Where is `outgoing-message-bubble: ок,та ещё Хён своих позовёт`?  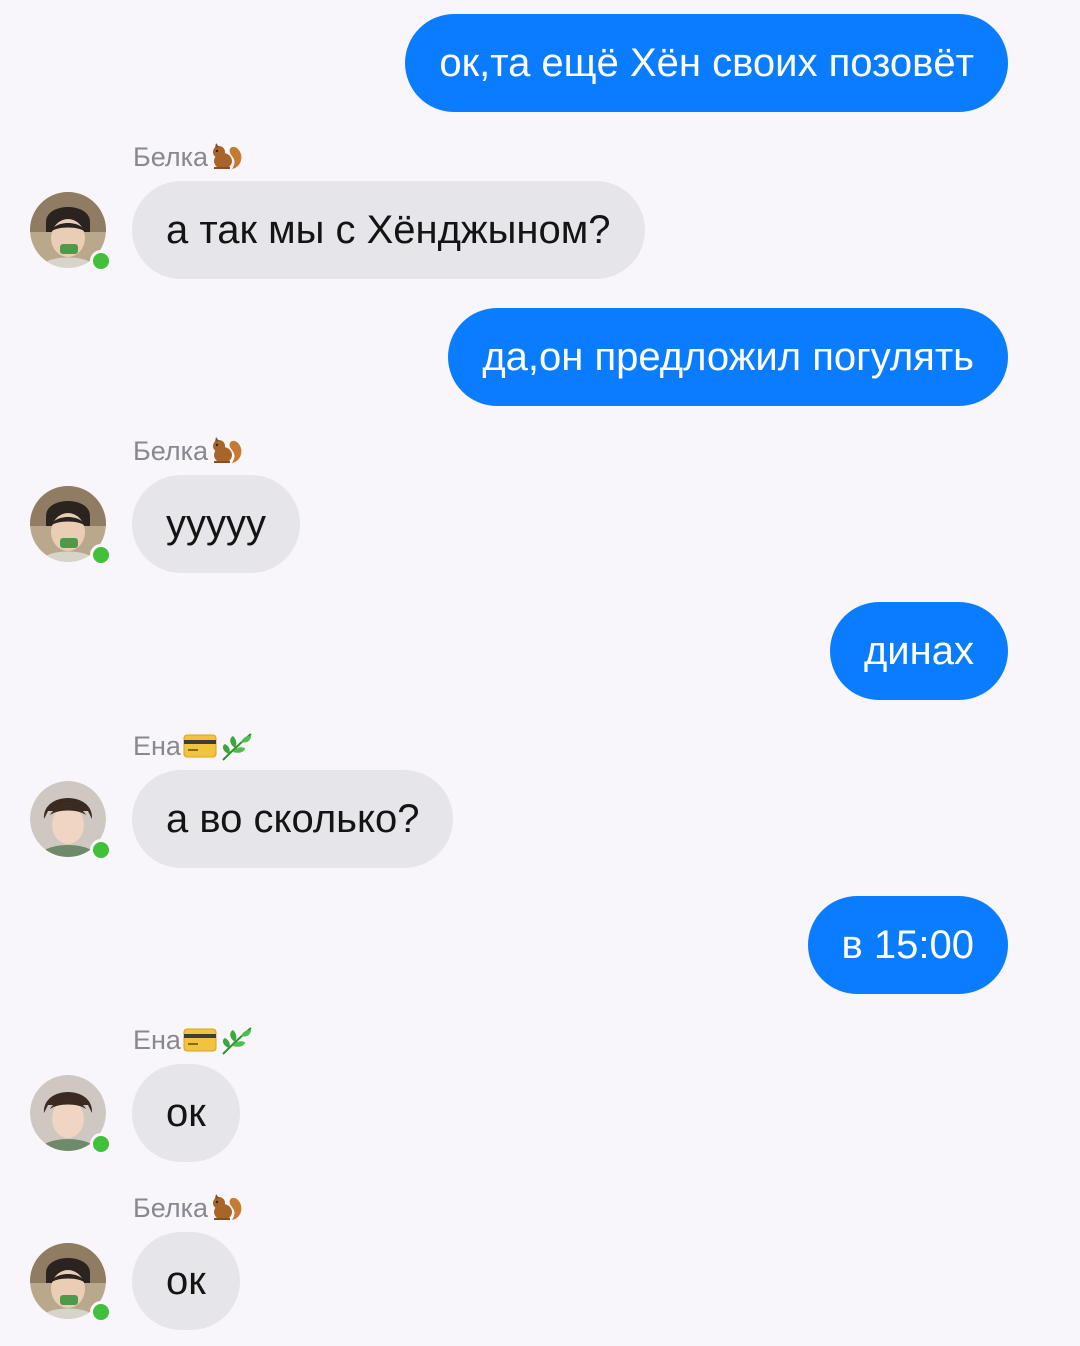
outgoing-message-bubble: ок,та ещё Хён своих позовёт is located at coordinates (706, 63).